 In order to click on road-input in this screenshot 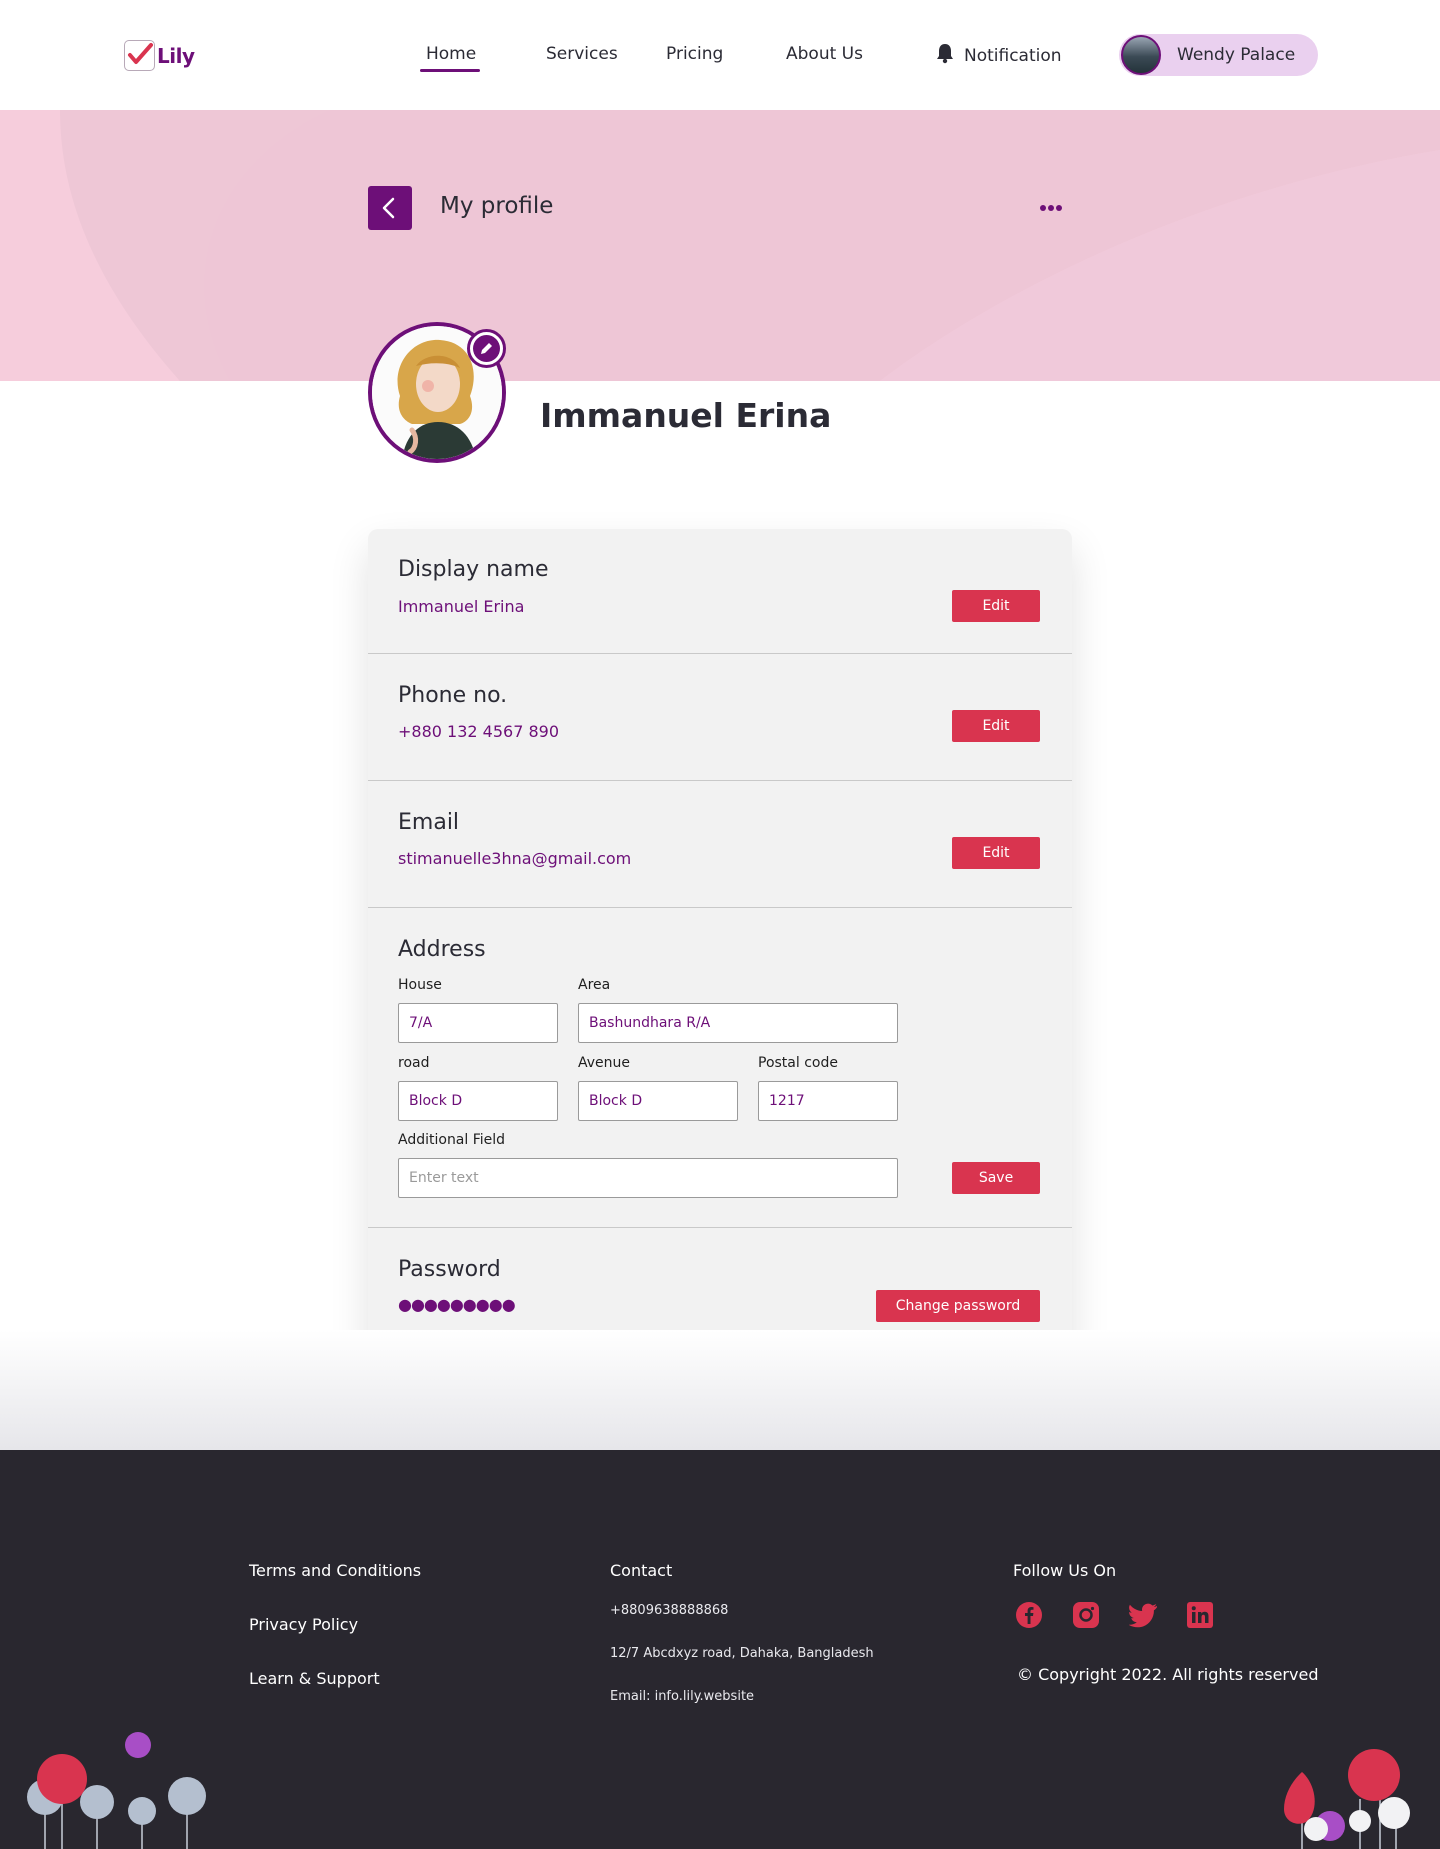, I will do `click(478, 1101)`.